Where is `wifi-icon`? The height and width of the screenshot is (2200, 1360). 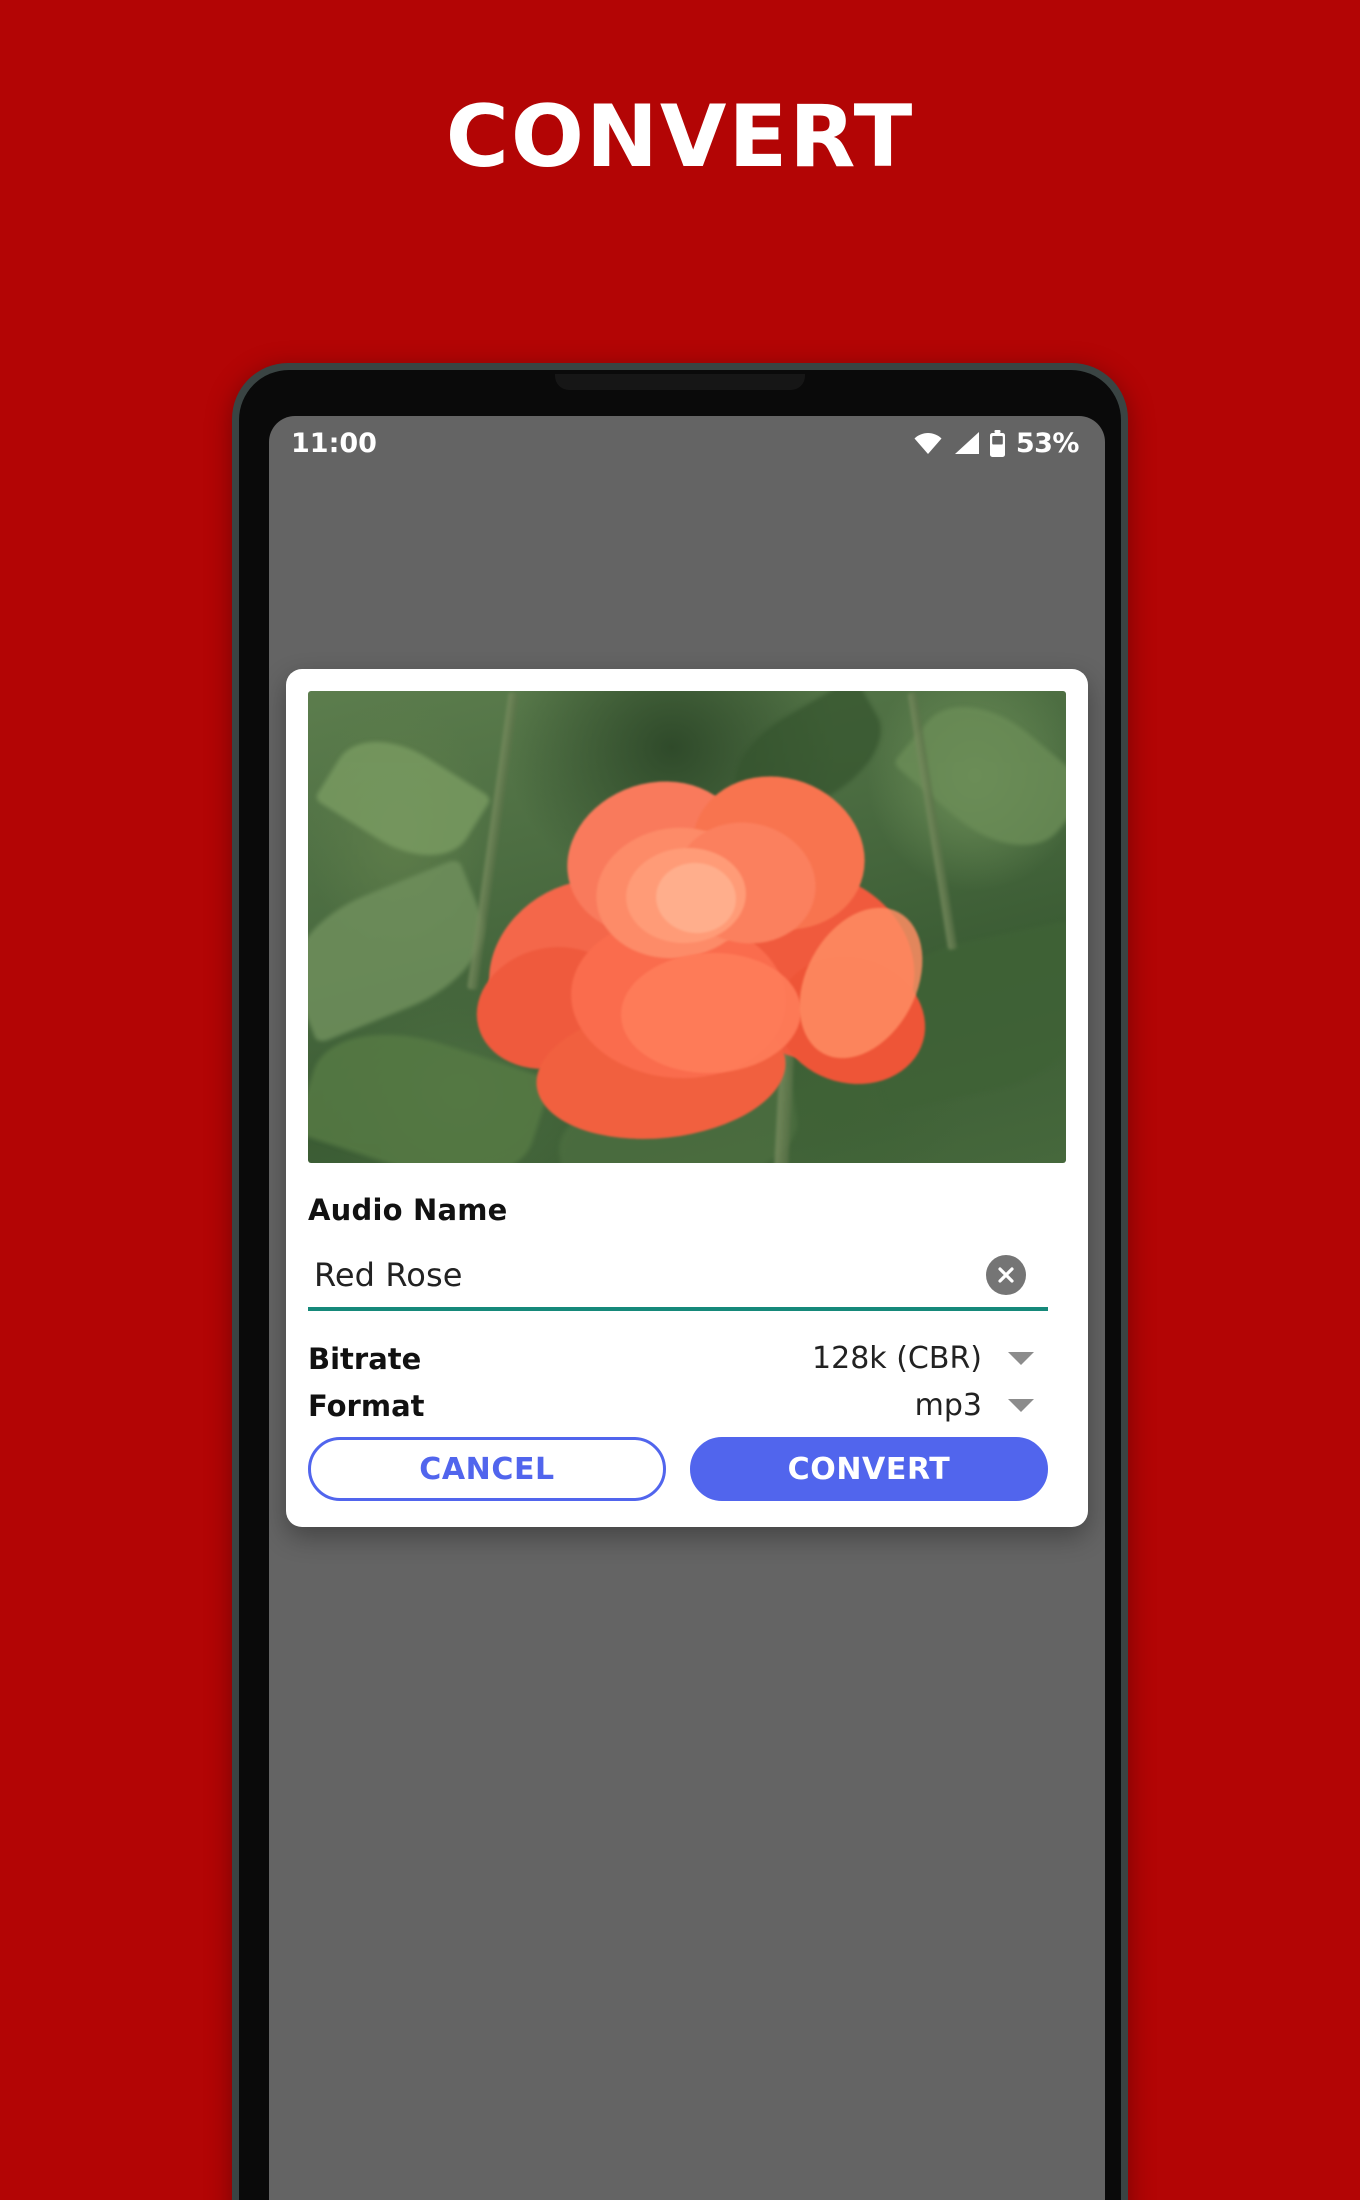 wifi-icon is located at coordinates (928, 443).